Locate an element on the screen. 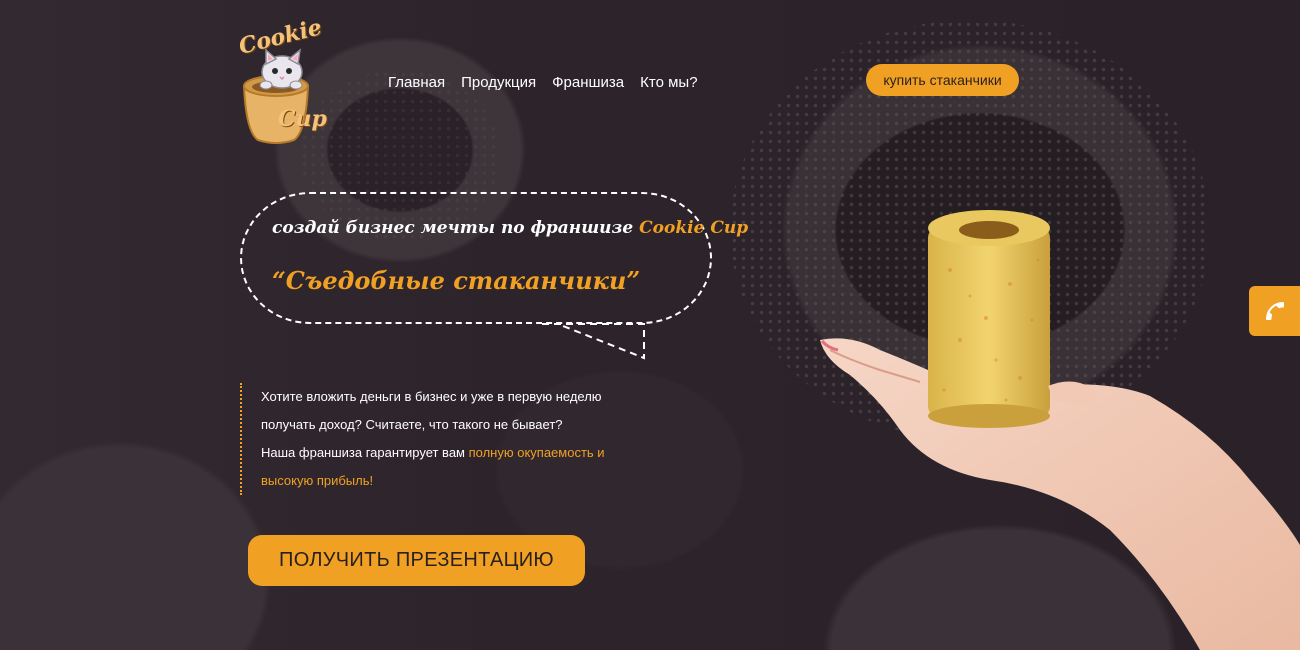 This screenshot has height=650, width=1300. logo-text-cup: Cup is located at coordinates (302, 119).